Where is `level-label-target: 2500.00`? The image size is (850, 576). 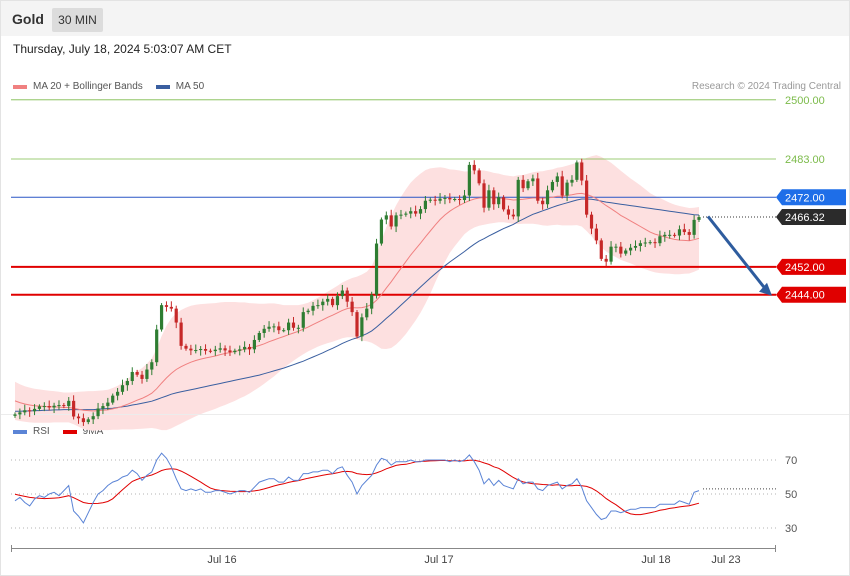
level-label-target: 2500.00 is located at coordinates (805, 101).